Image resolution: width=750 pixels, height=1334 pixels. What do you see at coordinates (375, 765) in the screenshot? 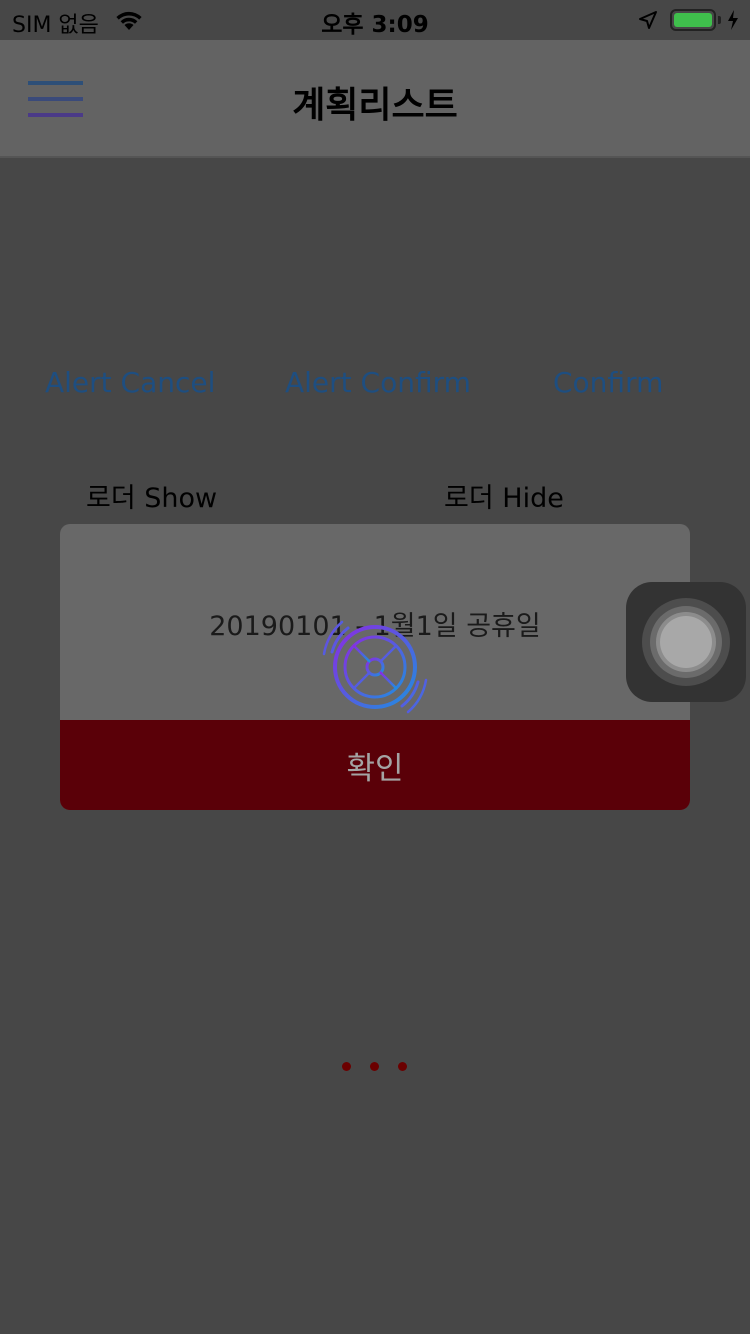
I see `alert-ok-button: 확인` at bounding box center [375, 765].